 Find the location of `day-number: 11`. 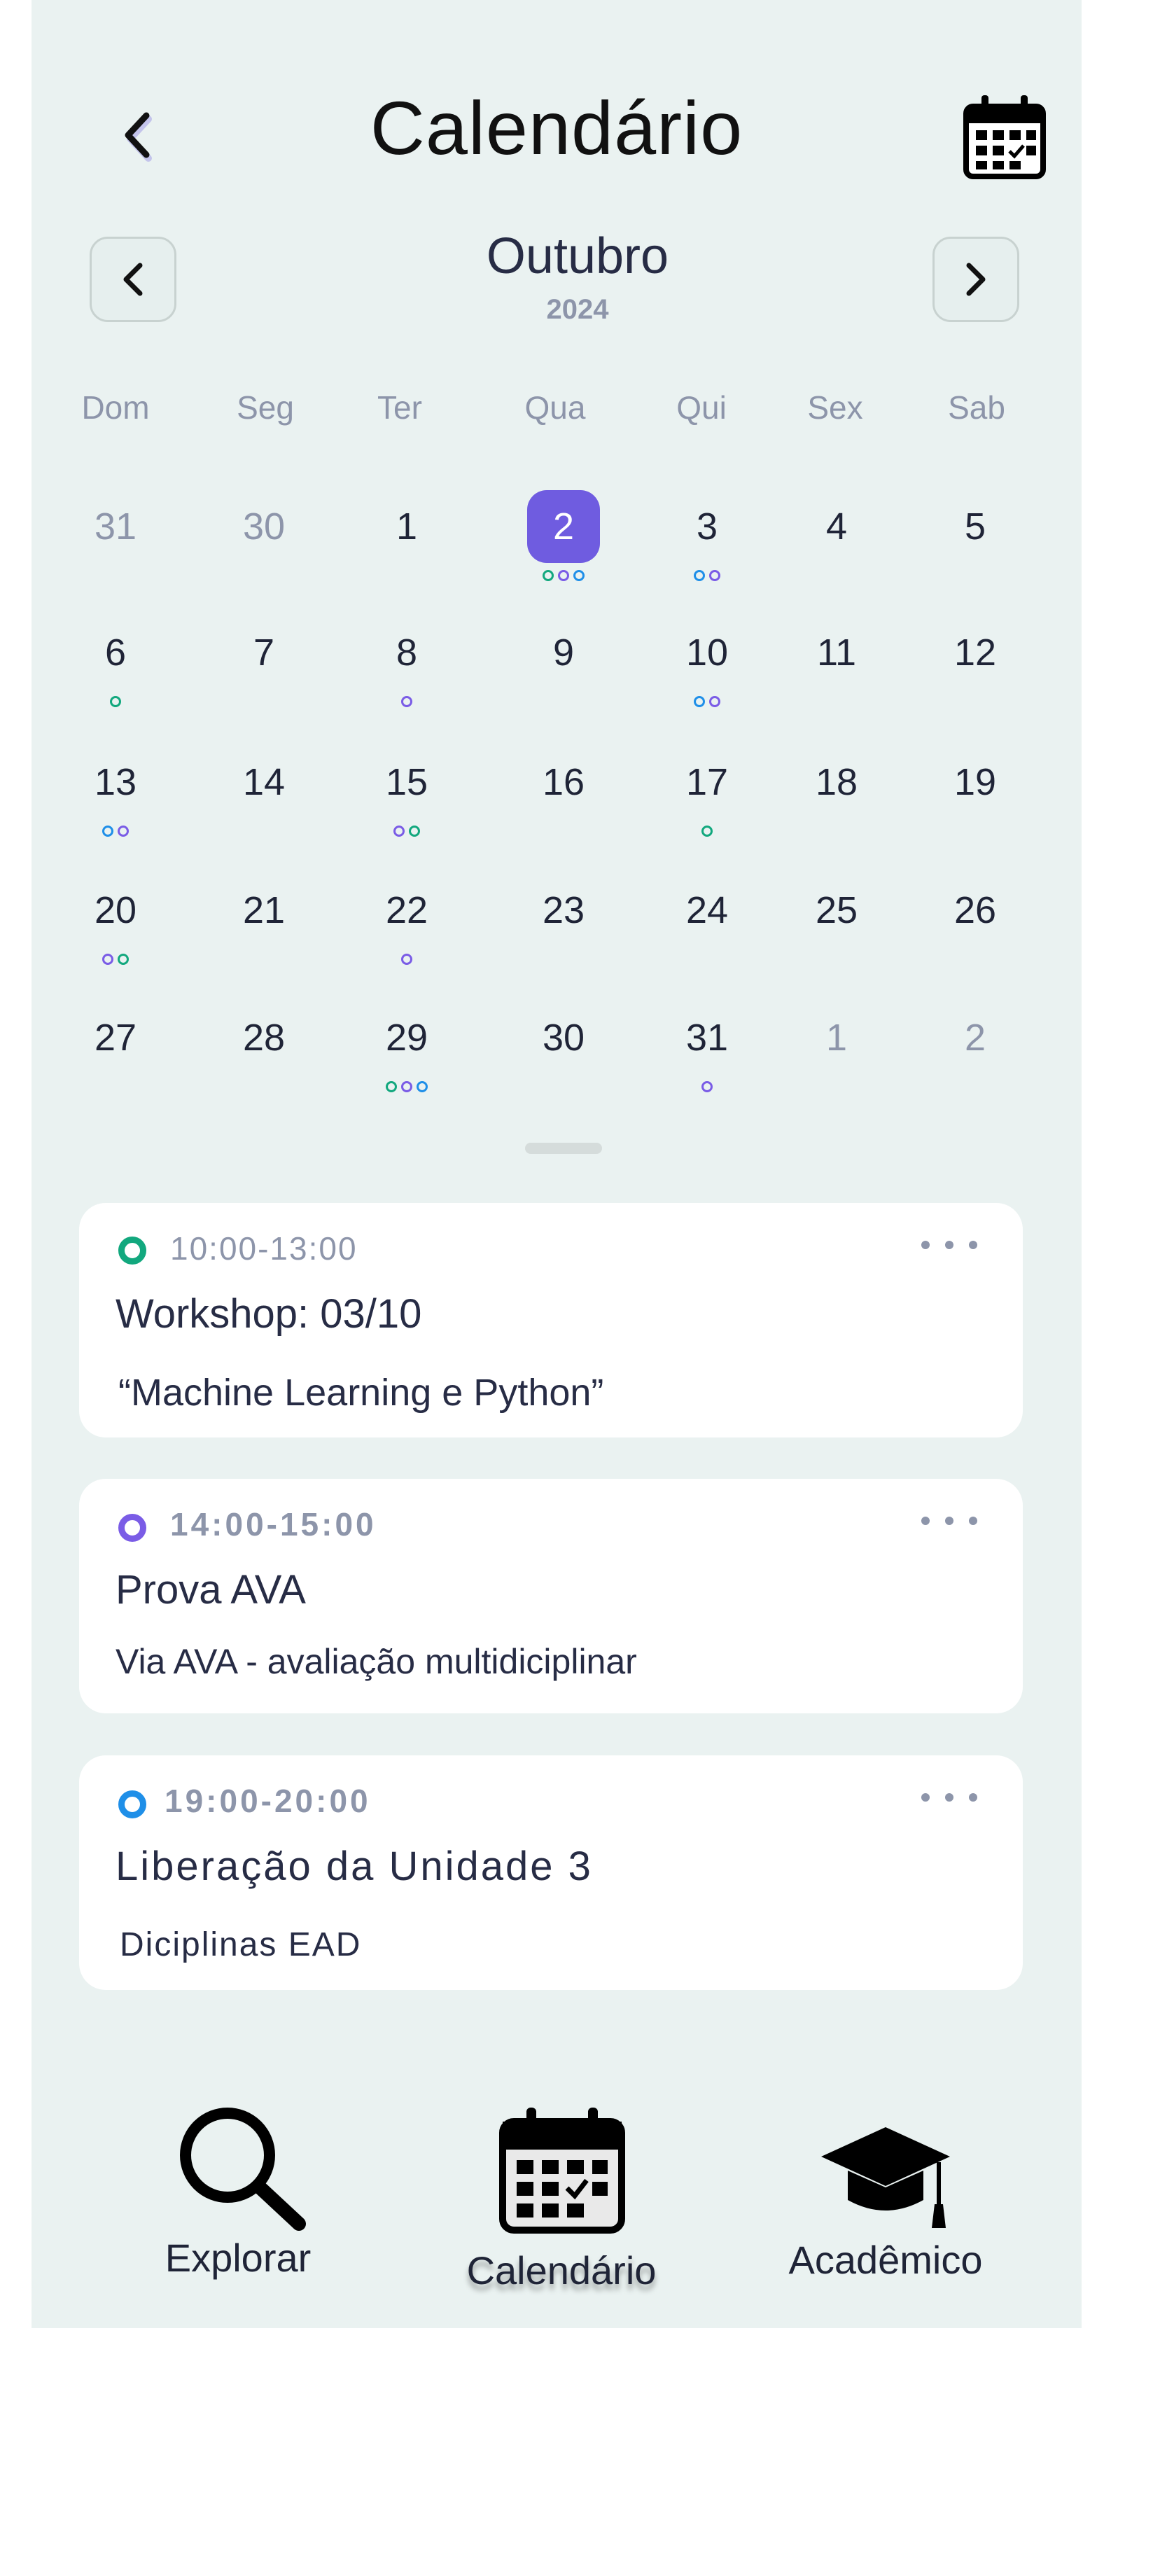

day-number: 11 is located at coordinates (836, 653).